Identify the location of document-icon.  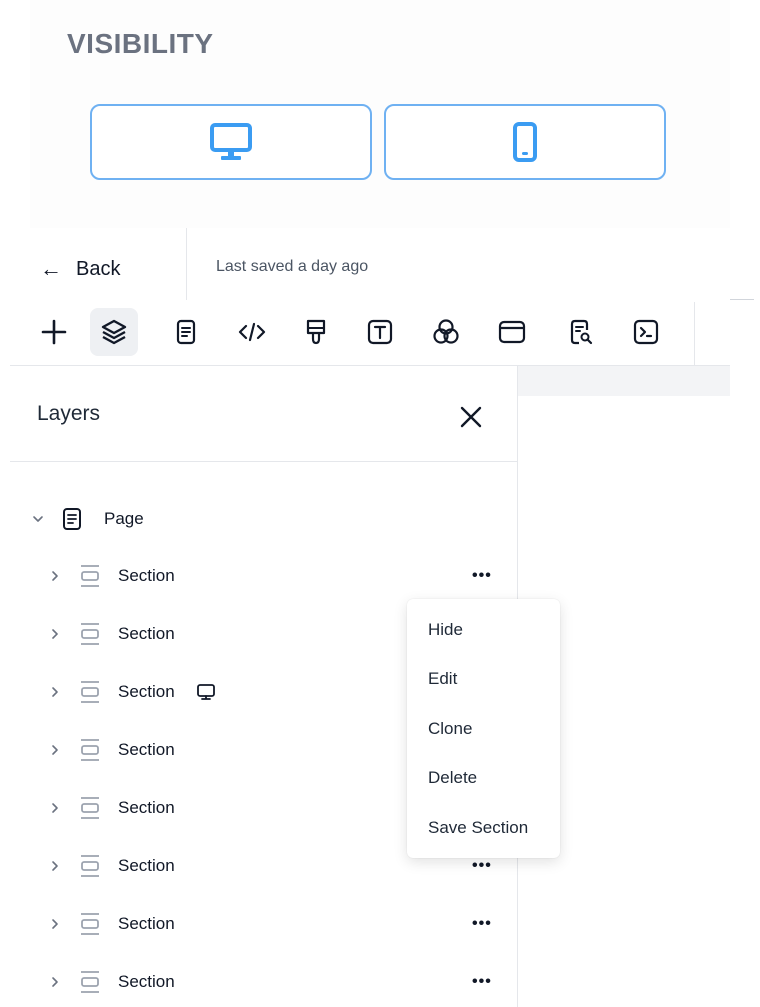
(186, 332).